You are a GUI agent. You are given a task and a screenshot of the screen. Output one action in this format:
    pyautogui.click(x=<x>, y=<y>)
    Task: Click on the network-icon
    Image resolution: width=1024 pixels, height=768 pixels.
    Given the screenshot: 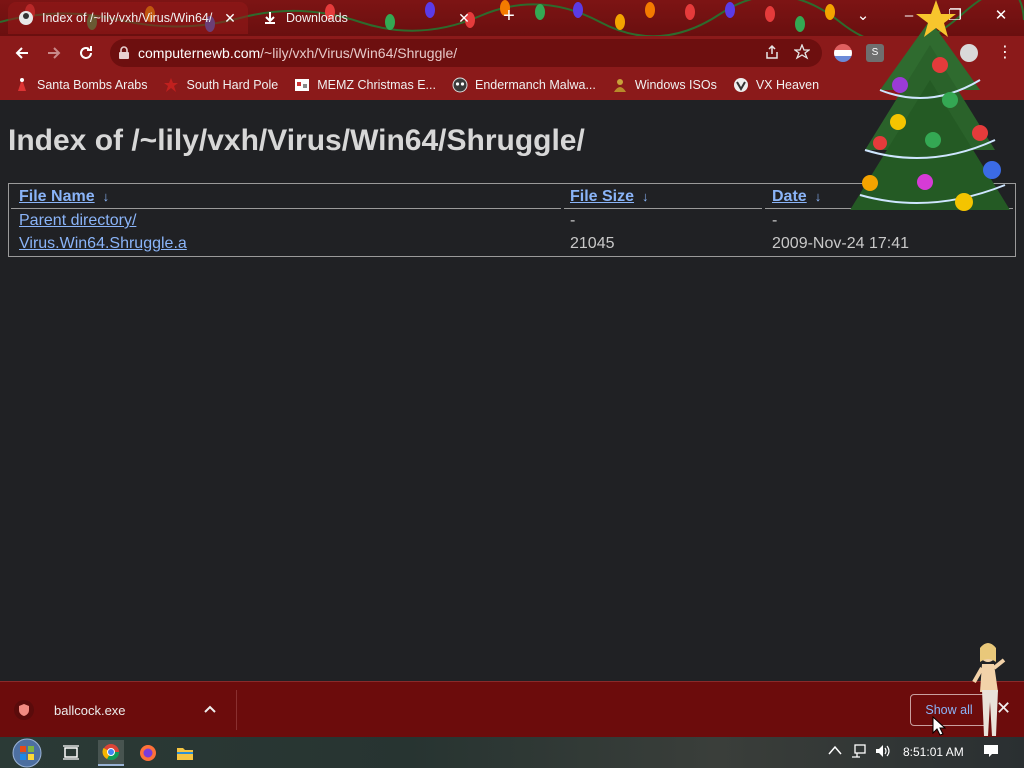 What is the action you would take?
    pyautogui.click(x=859, y=752)
    